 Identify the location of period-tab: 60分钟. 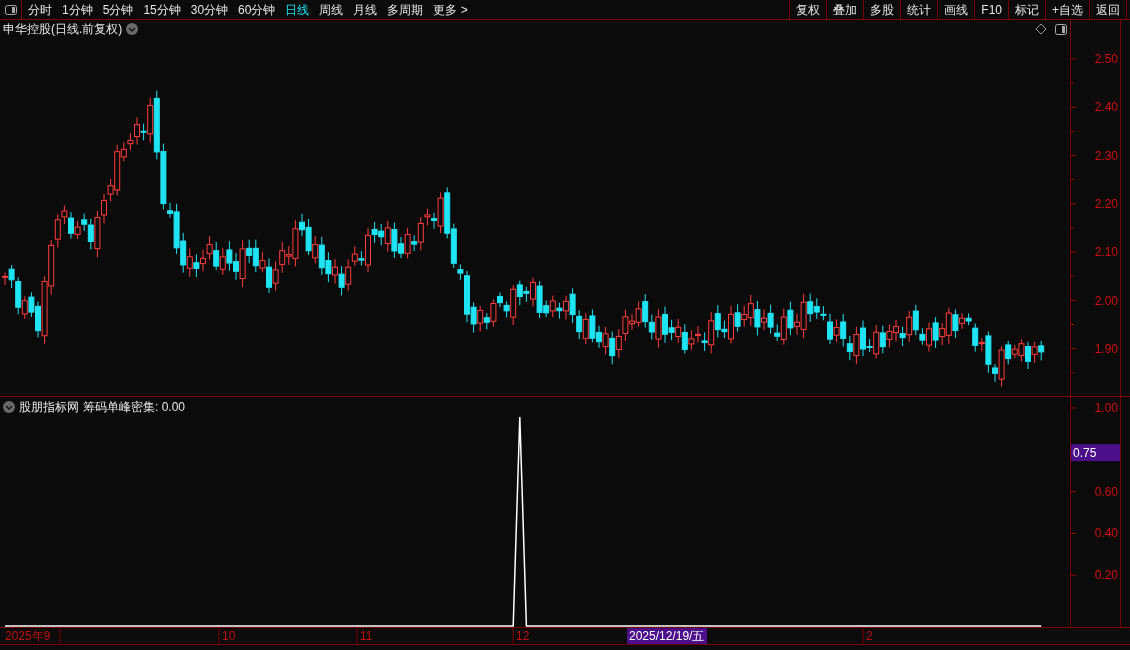
(257, 9).